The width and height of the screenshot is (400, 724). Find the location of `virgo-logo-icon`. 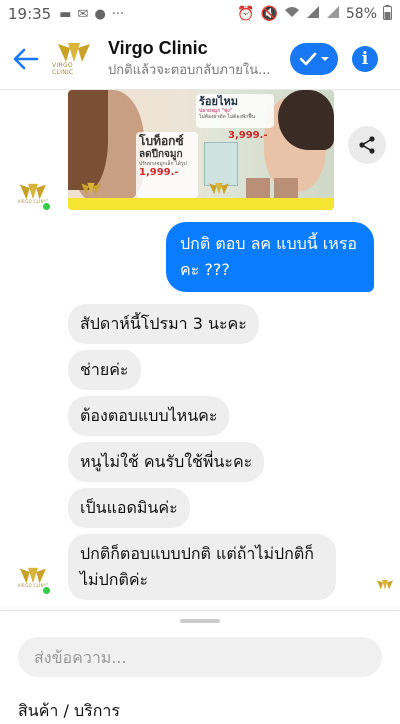

virgo-logo-icon is located at coordinates (74, 52).